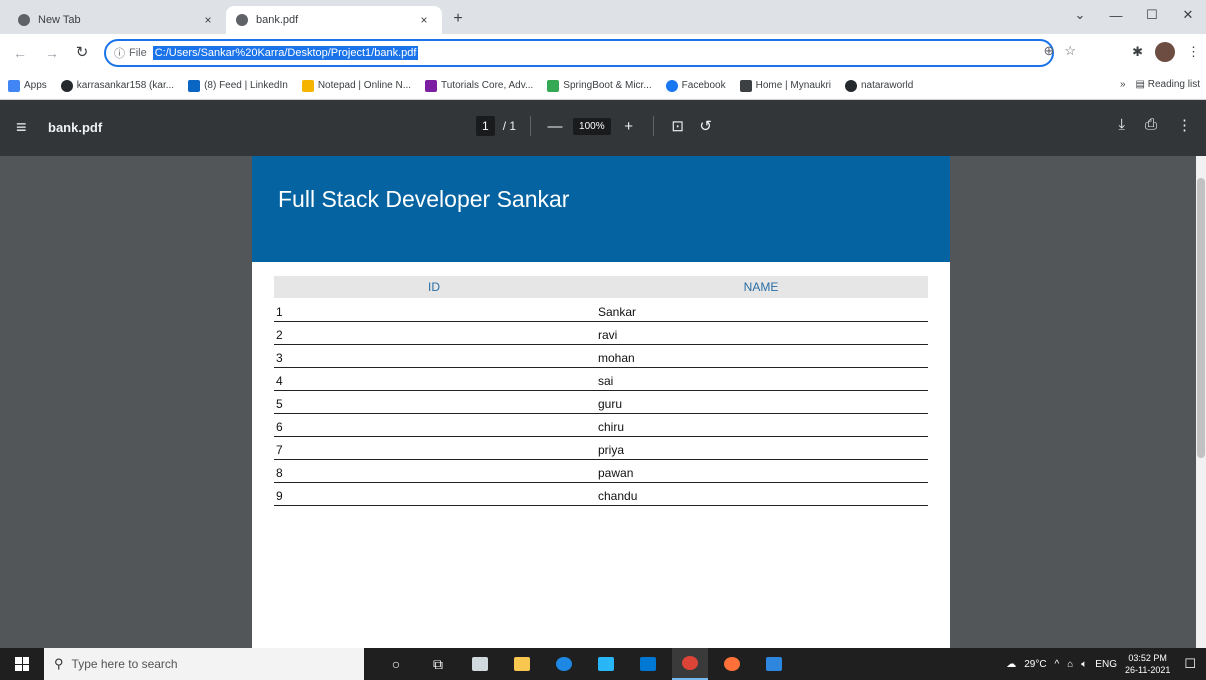 The width and height of the screenshot is (1206, 680). I want to click on pdf-actions: ⤓ ⎙ ⋮, so click(1155, 125).